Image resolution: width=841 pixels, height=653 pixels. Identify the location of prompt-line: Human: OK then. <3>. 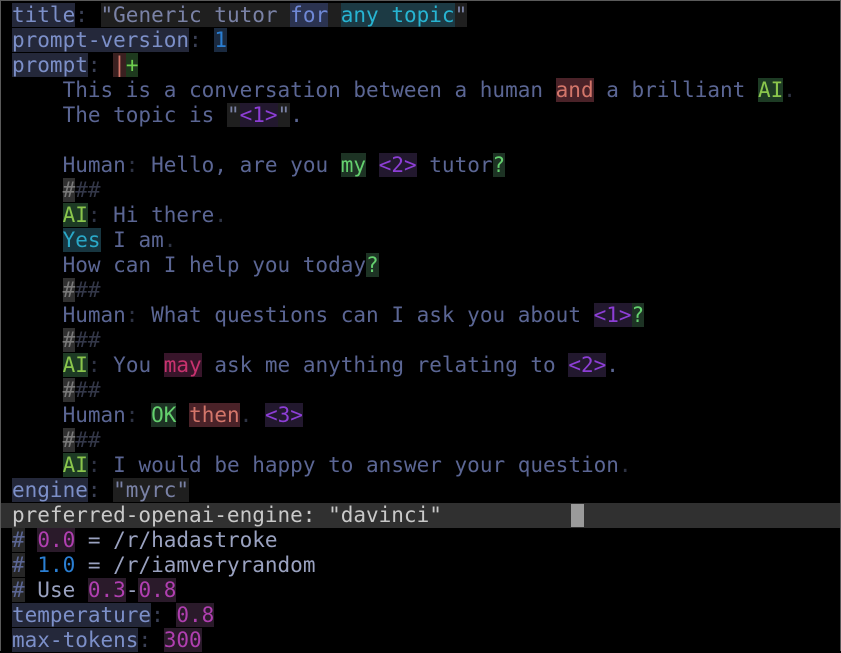
(157, 415).